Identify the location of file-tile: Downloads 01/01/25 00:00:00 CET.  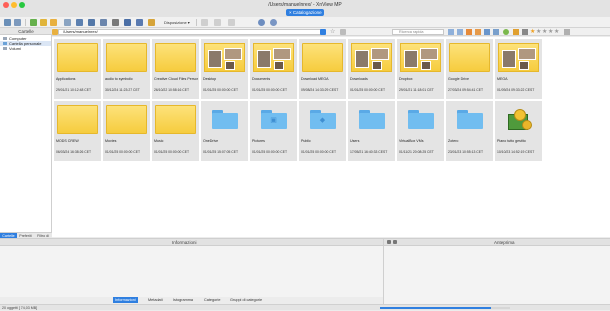
(371, 69).